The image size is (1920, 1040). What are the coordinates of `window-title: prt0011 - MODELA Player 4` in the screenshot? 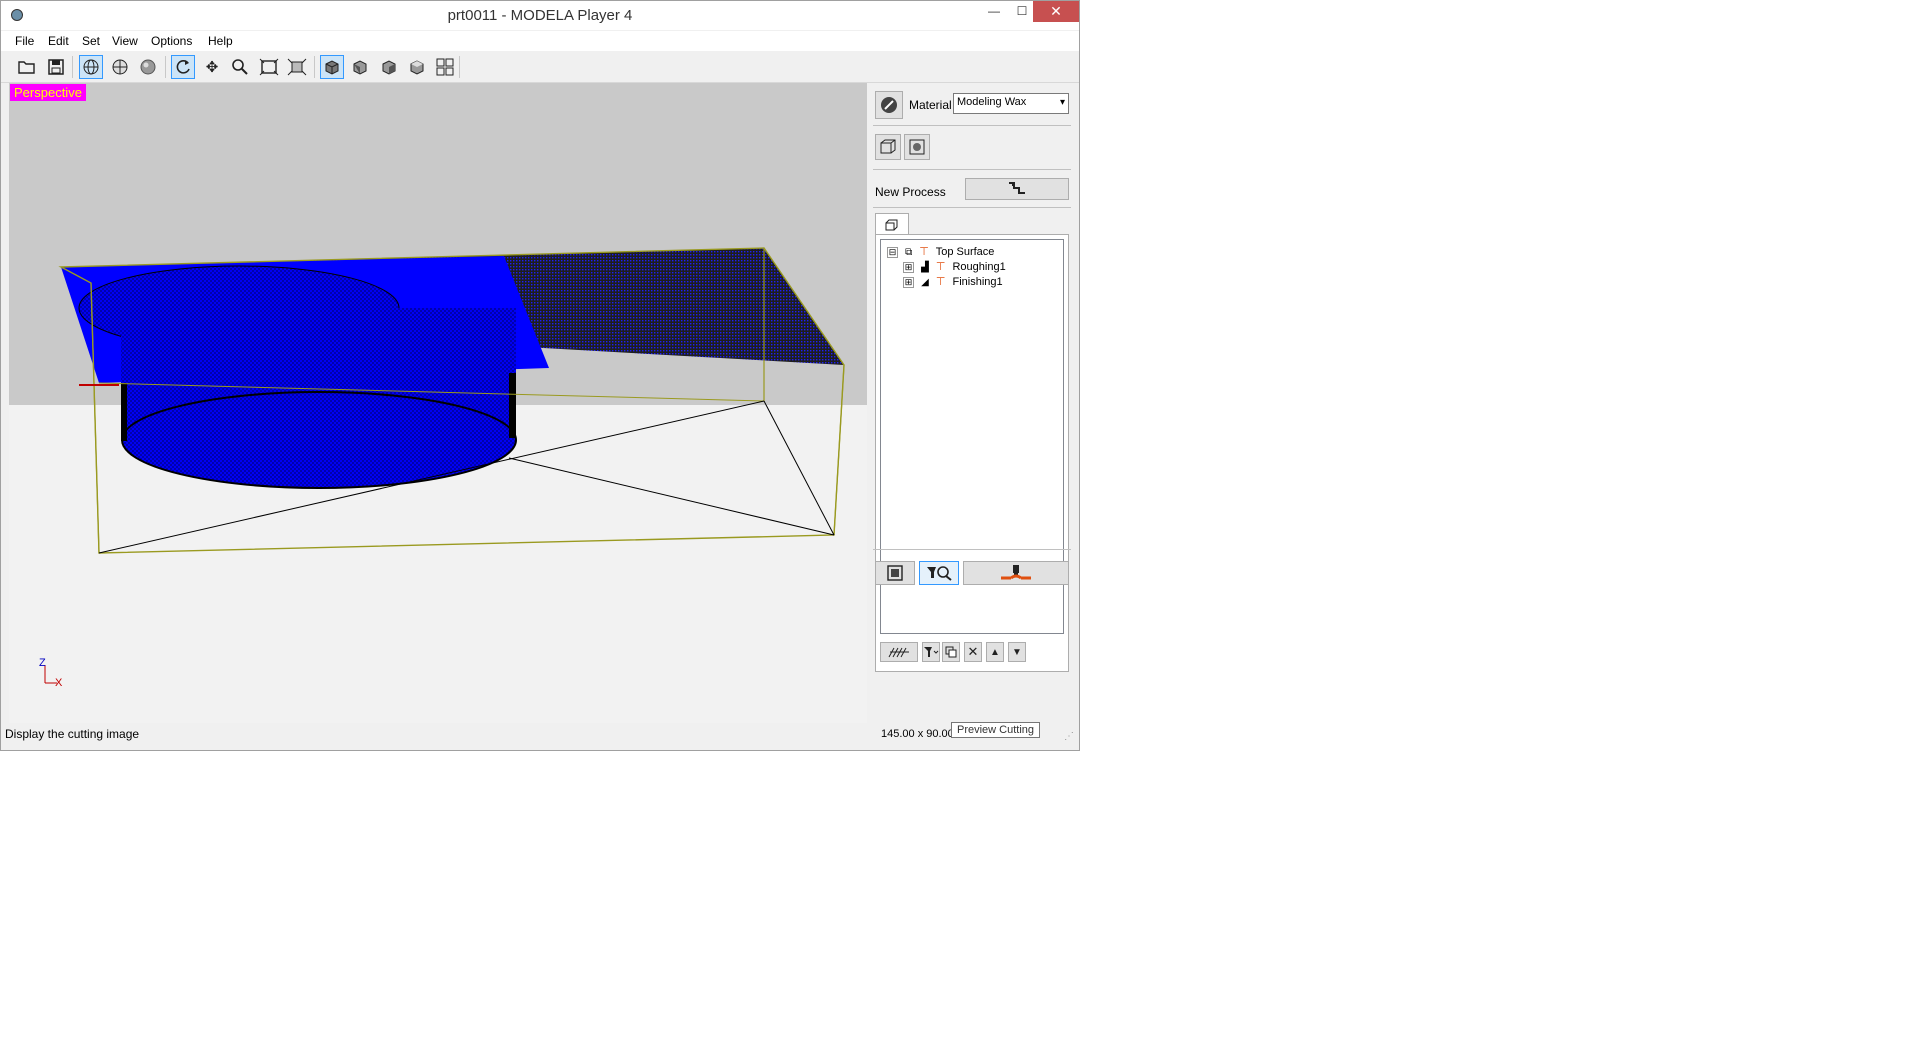 It's located at (540, 15).